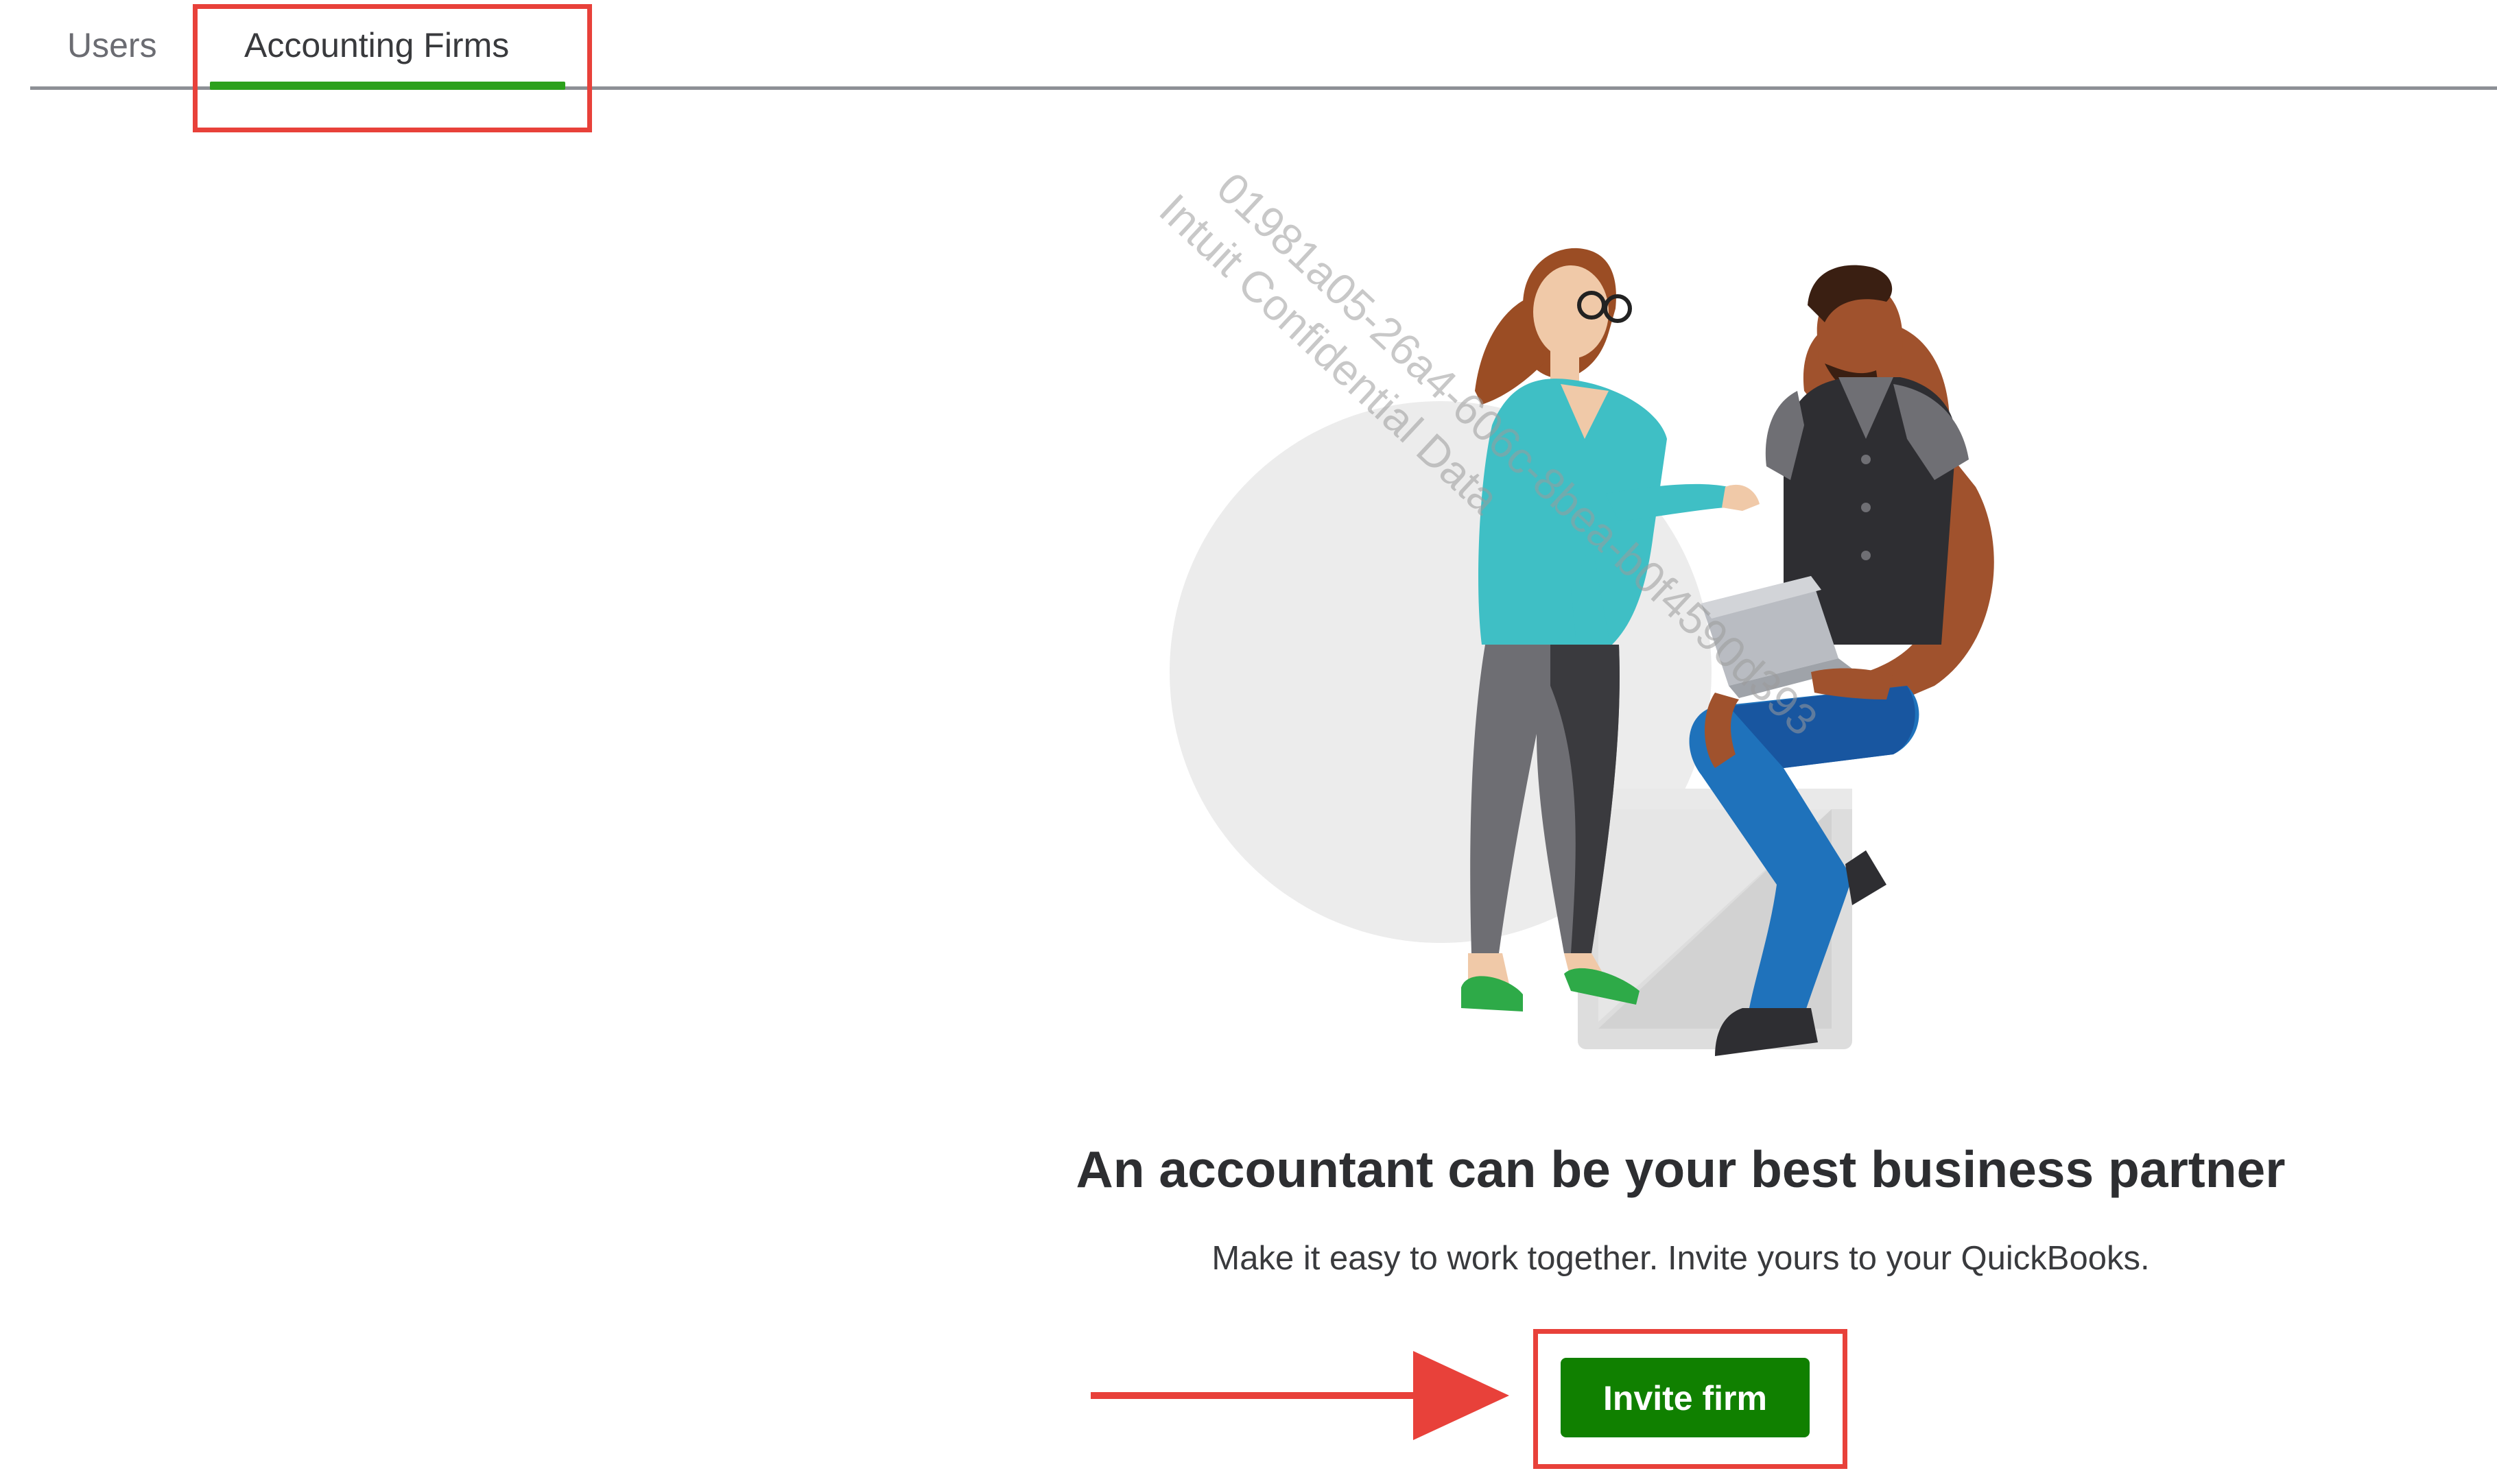 The height and width of the screenshot is (1484, 2497). I want to click on tab-bar: Users Accounting Firms, so click(1248, 46).